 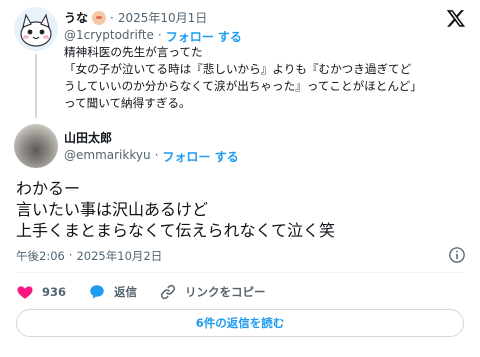 I want to click on tweet-text-line: わかるー, so click(x=48, y=188).